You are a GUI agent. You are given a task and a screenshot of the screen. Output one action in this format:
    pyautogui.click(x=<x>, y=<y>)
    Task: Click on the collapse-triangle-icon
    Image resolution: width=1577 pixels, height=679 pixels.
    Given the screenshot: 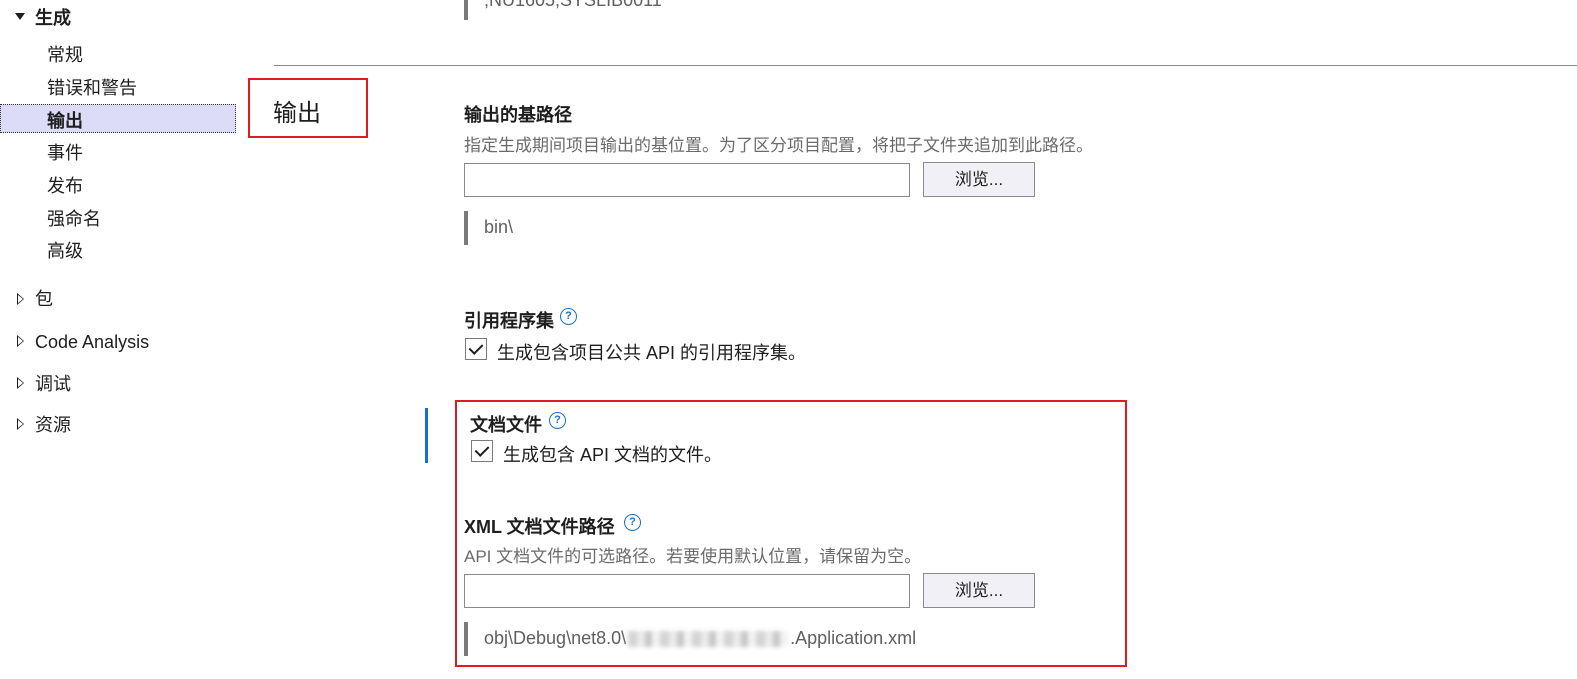 What is the action you would take?
    pyautogui.click(x=20, y=16)
    